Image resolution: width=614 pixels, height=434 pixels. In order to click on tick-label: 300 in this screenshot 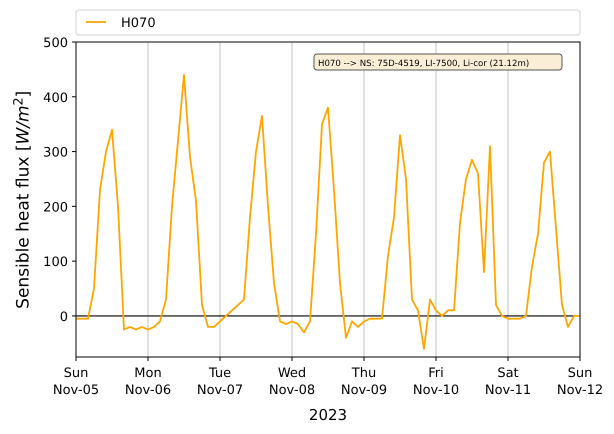, I will do `click(55, 153)`.